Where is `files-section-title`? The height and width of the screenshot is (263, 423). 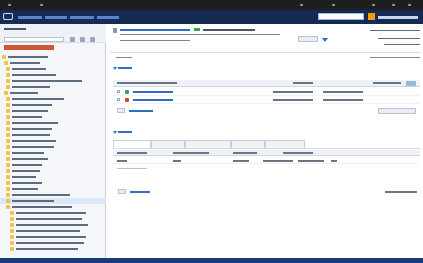 files-section-title is located at coordinates (125, 68).